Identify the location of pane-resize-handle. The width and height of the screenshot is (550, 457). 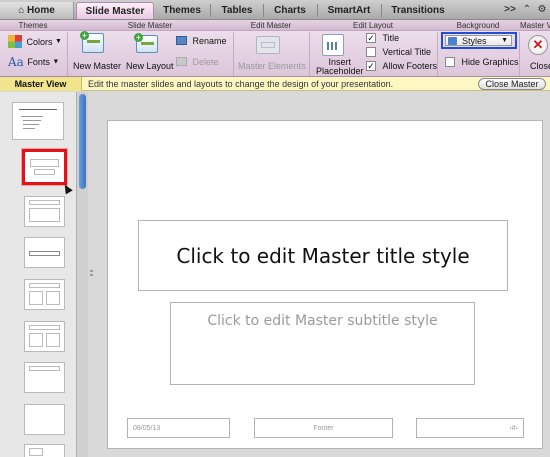
(91, 275).